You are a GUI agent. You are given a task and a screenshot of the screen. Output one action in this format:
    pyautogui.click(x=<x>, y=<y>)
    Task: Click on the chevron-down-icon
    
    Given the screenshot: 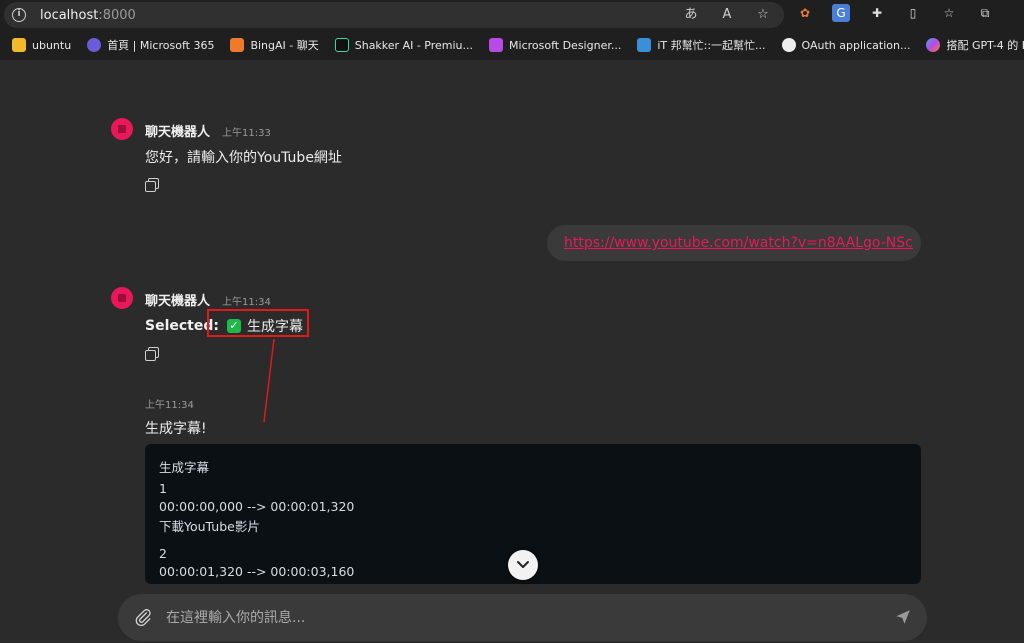 What is the action you would take?
    pyautogui.click(x=523, y=564)
    